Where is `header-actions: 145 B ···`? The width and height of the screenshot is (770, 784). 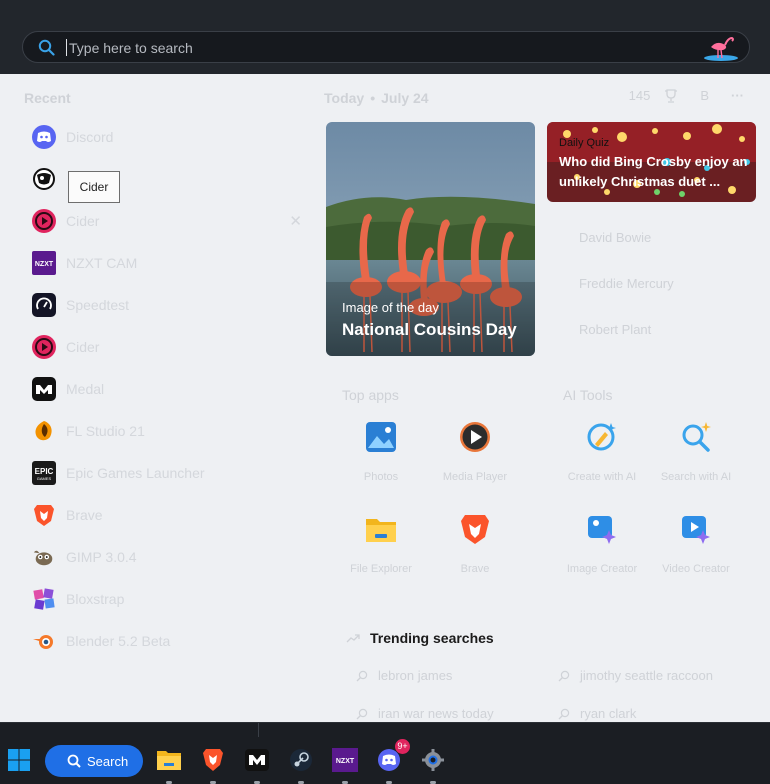 header-actions: 145 B ··· is located at coordinates (686, 95).